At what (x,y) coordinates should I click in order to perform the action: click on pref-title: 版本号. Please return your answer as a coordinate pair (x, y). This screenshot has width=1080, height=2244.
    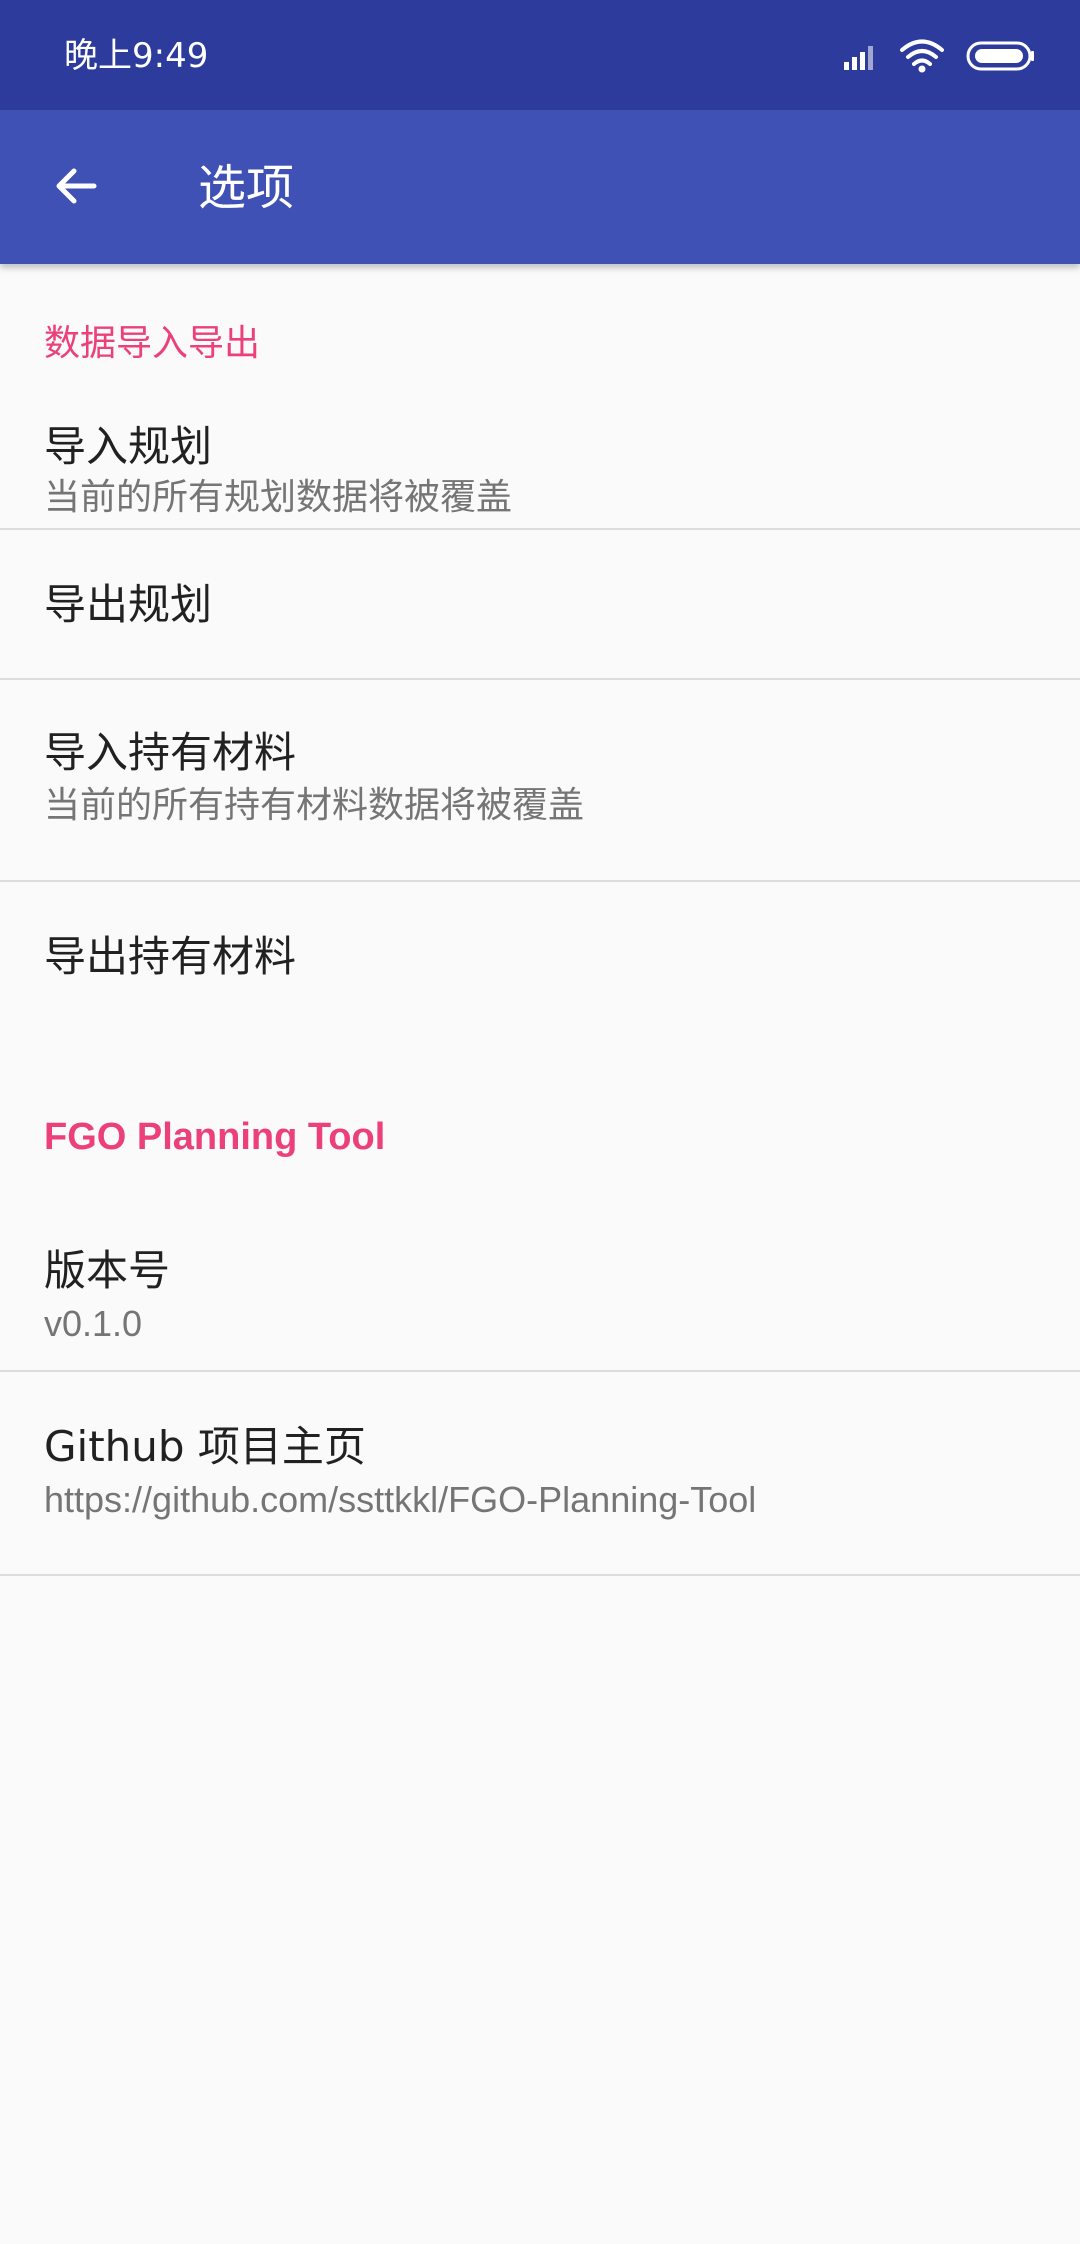
    Looking at the image, I should click on (107, 1270).